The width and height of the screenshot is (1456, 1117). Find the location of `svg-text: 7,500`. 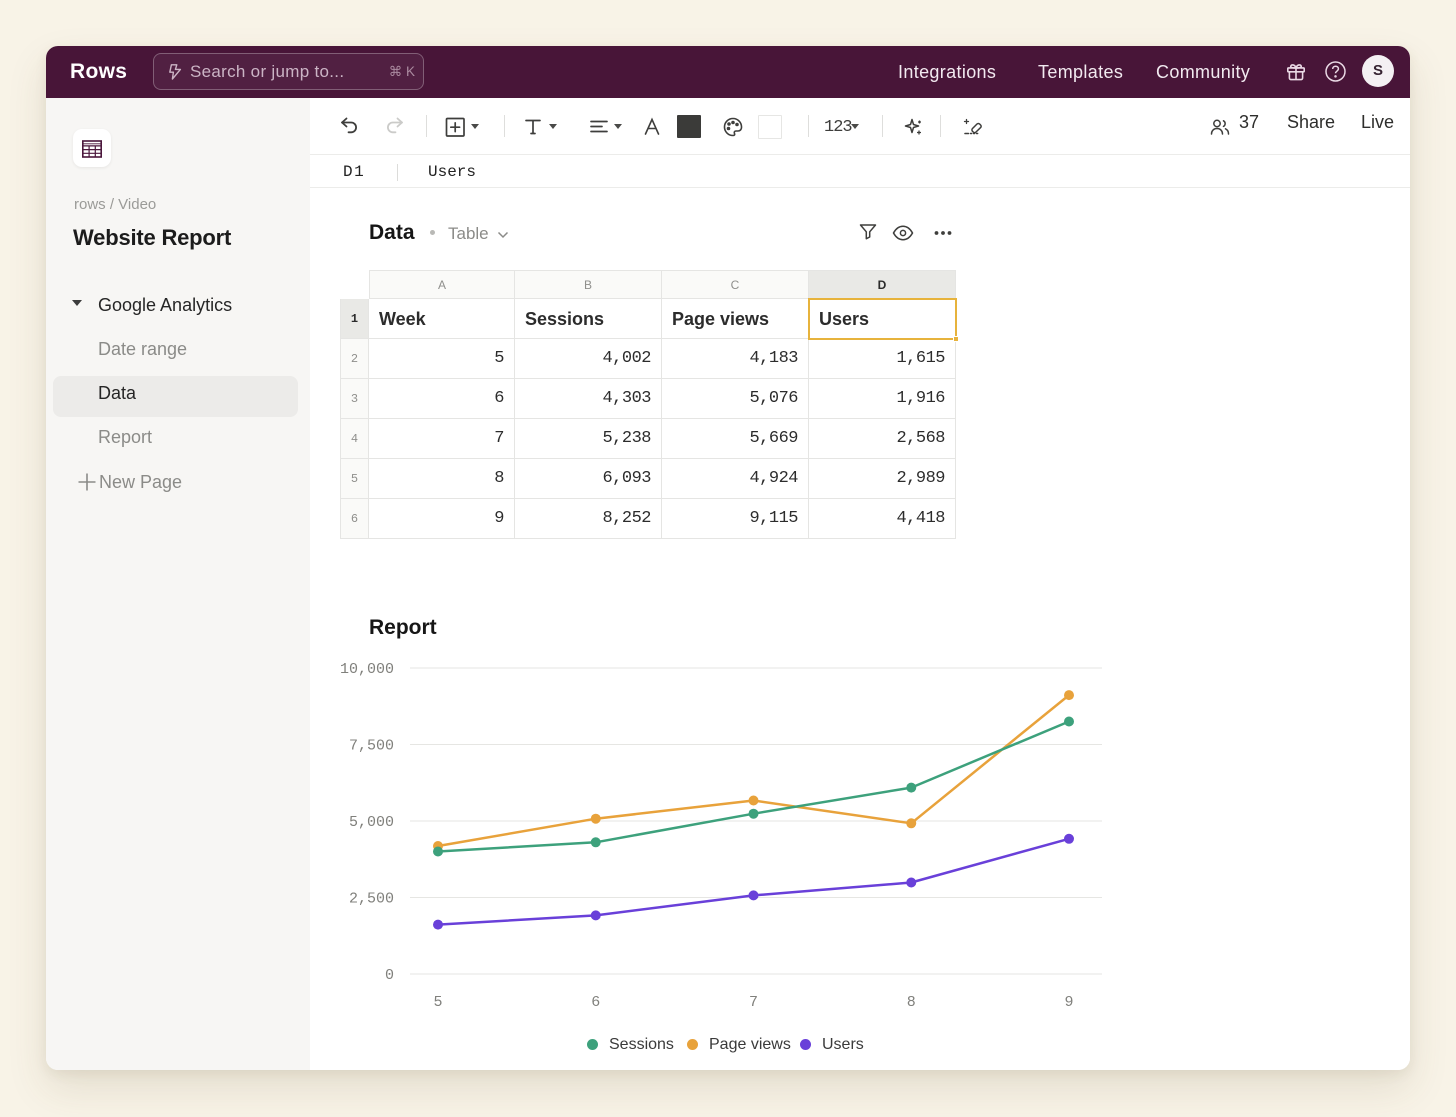

svg-text: 7,500 is located at coordinates (371, 746).